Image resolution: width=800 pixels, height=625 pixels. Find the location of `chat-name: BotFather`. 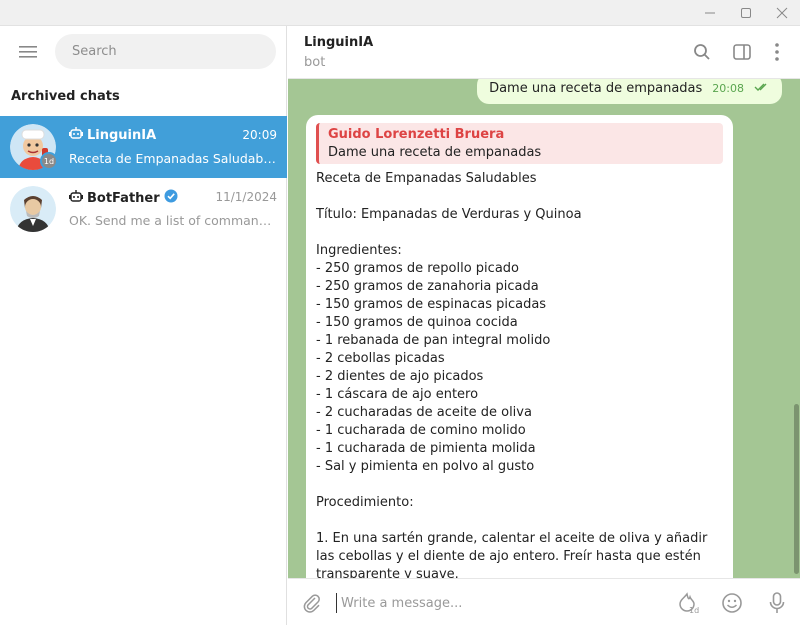

chat-name: BotFather is located at coordinates (123, 198).